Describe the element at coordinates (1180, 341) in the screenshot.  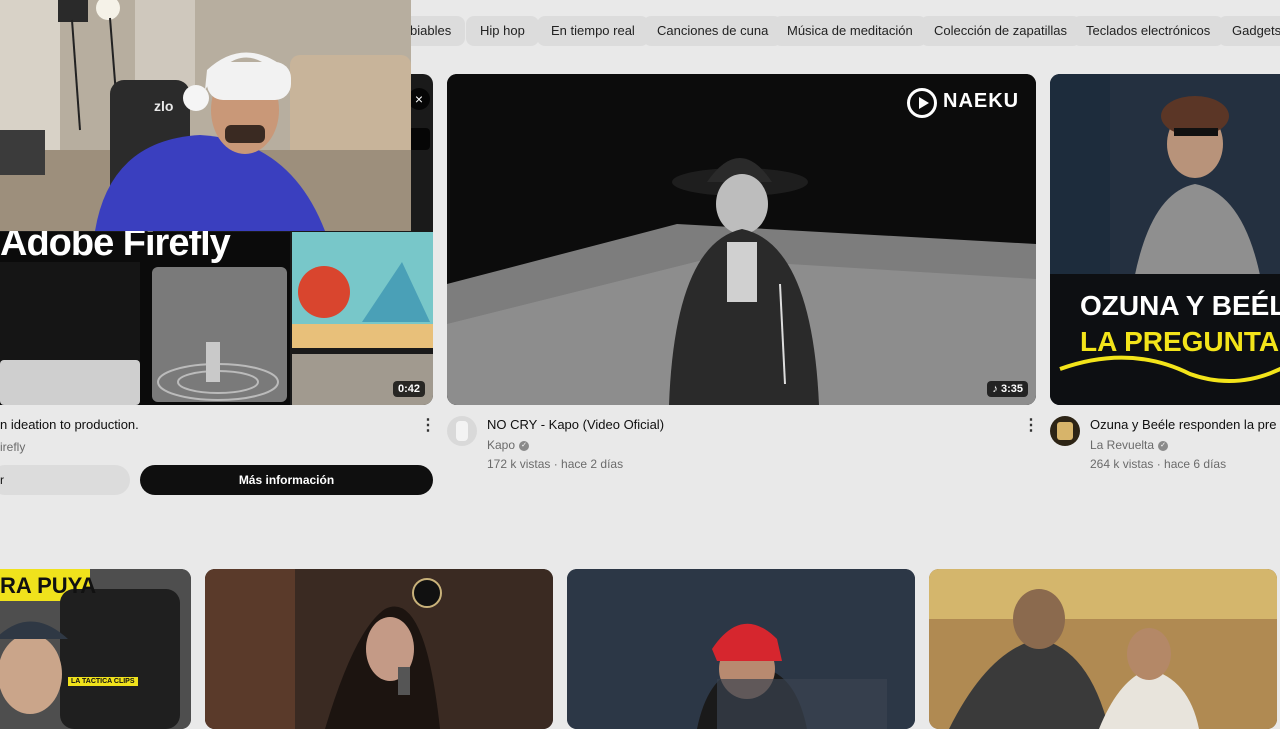
I see `ozuna-overlay-line2: LA PREGUNTA DE` at that location.